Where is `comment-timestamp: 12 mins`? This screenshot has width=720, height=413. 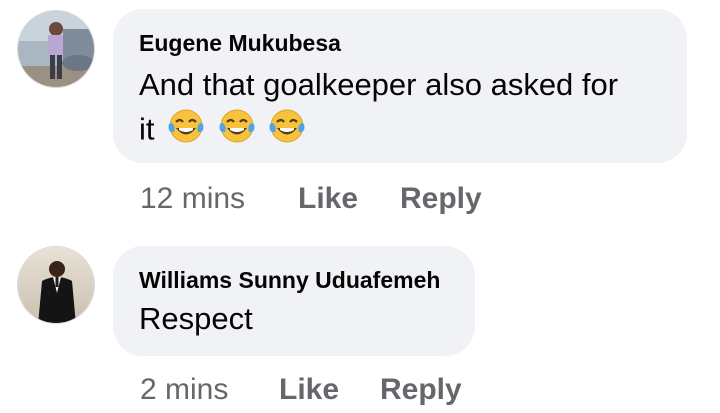
comment-timestamp: 12 mins is located at coordinates (192, 199).